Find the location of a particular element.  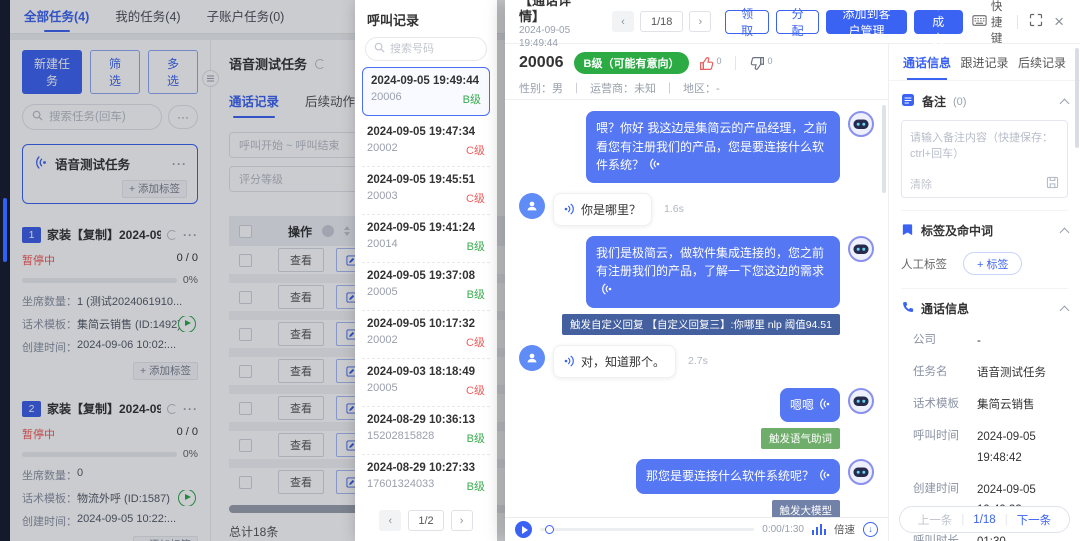

record-time: 2024-09-05 19:41:24 is located at coordinates (421, 228).